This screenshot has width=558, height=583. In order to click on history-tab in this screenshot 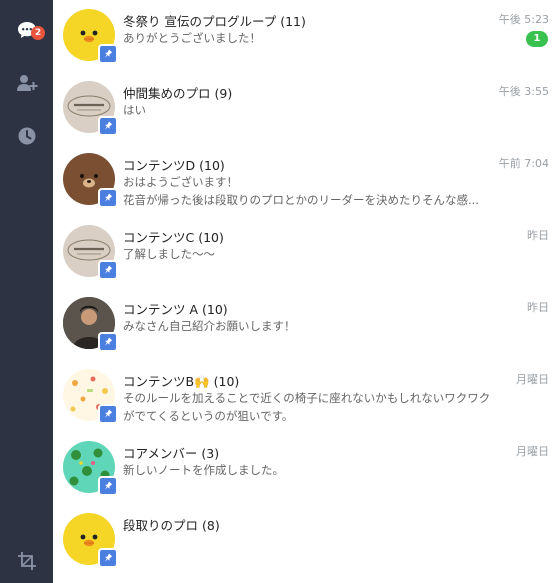, I will do `click(26, 136)`.